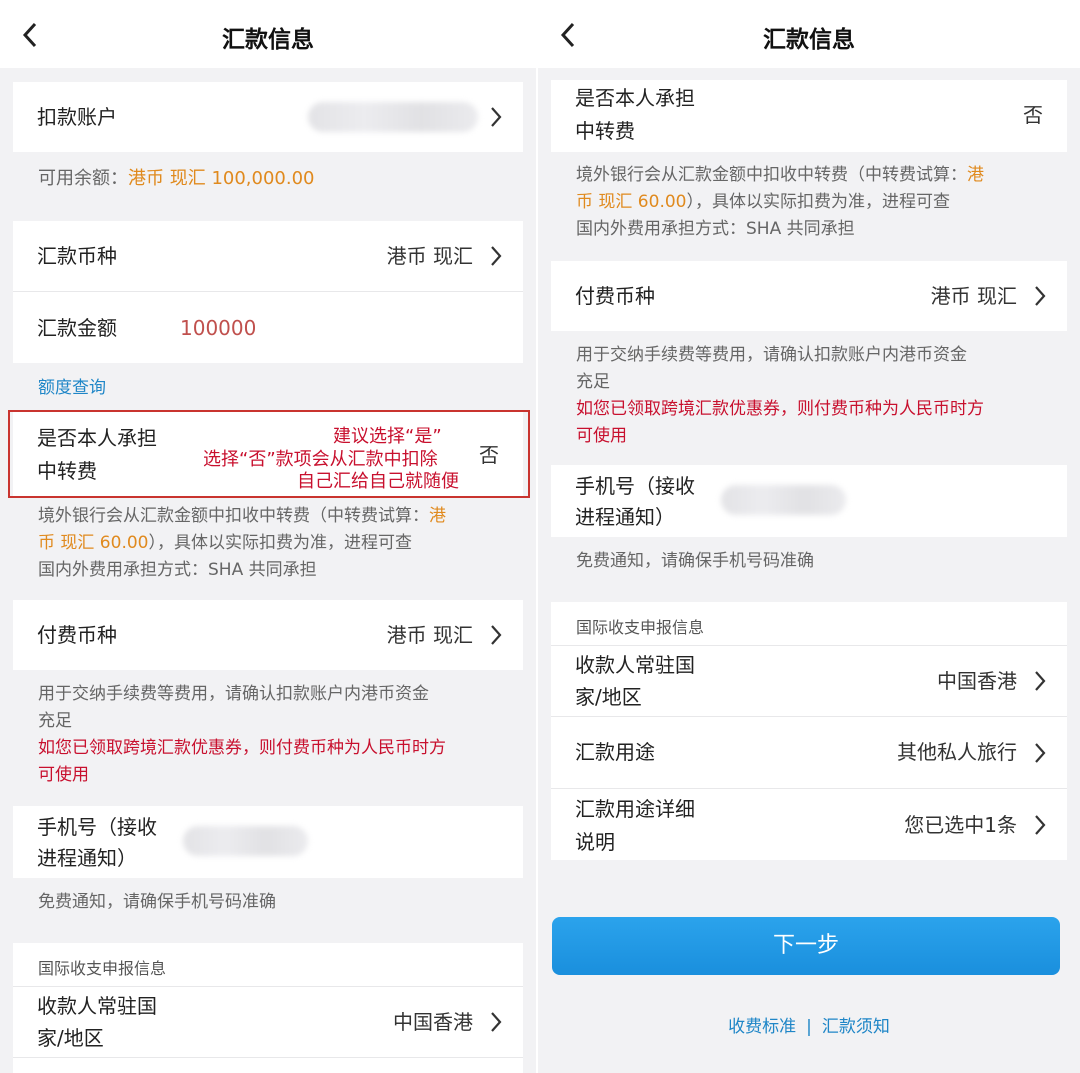  Describe the element at coordinates (615, 752) in the screenshot. I see `purpose-label: 汇款用途` at that location.